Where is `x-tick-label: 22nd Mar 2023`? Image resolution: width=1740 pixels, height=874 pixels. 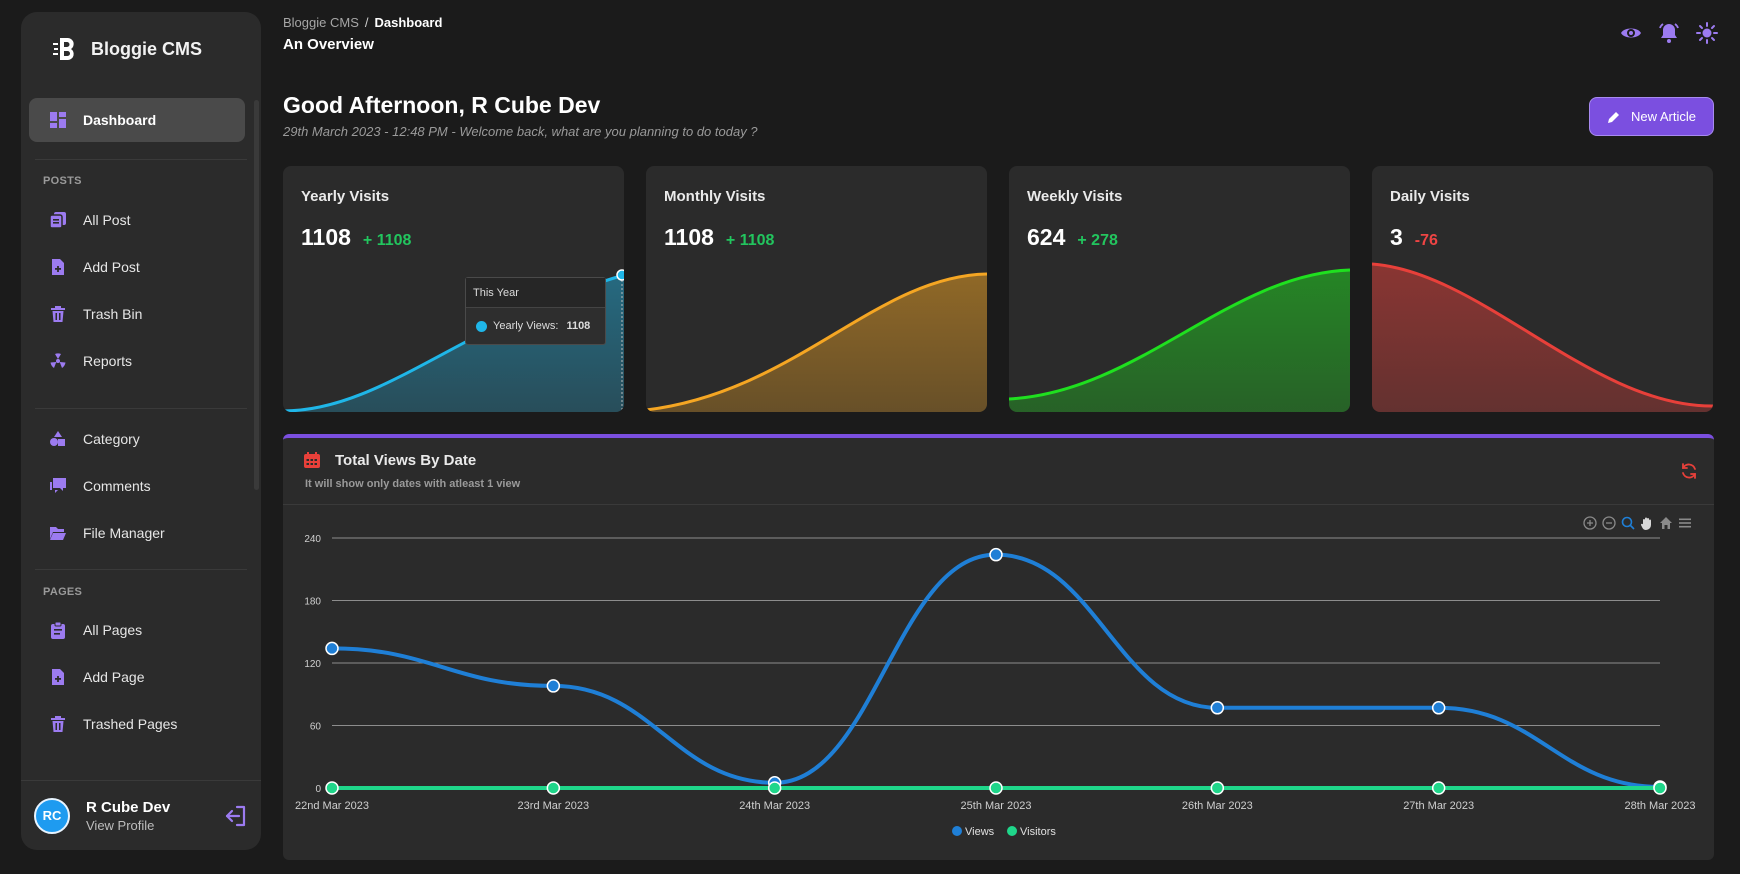 x-tick-label: 22nd Mar 2023 is located at coordinates (332, 806).